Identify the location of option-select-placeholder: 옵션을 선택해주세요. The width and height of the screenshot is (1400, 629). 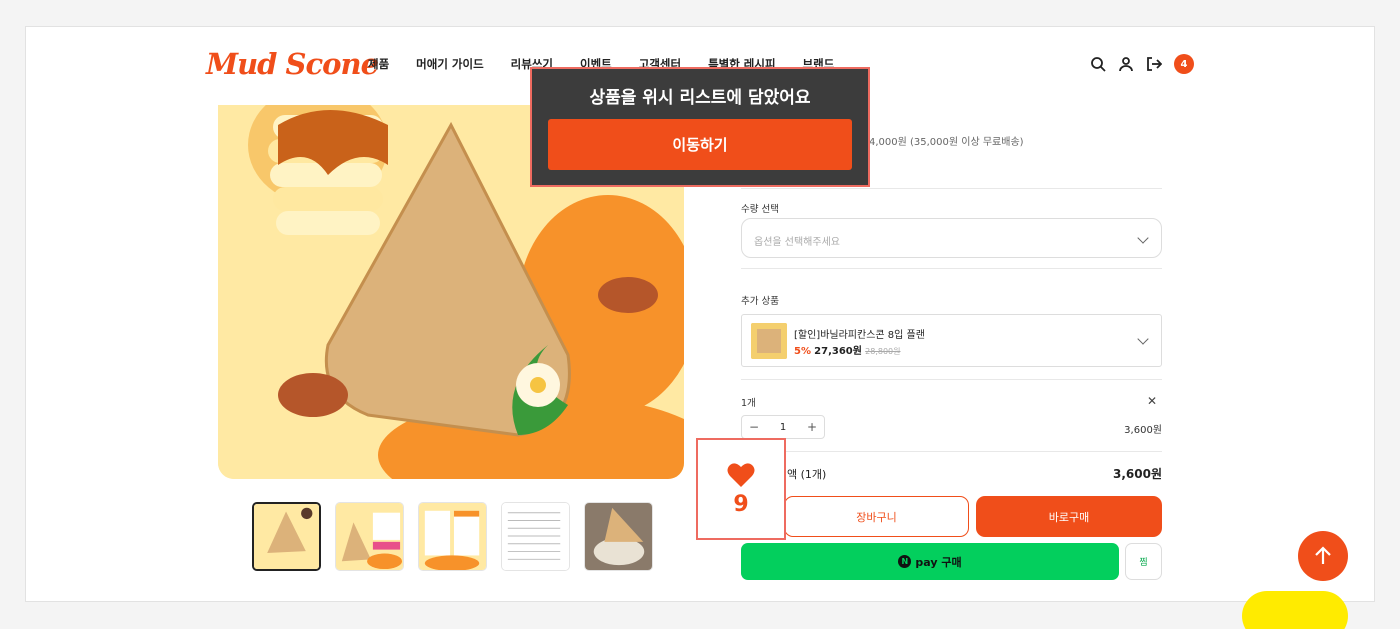
(797, 242).